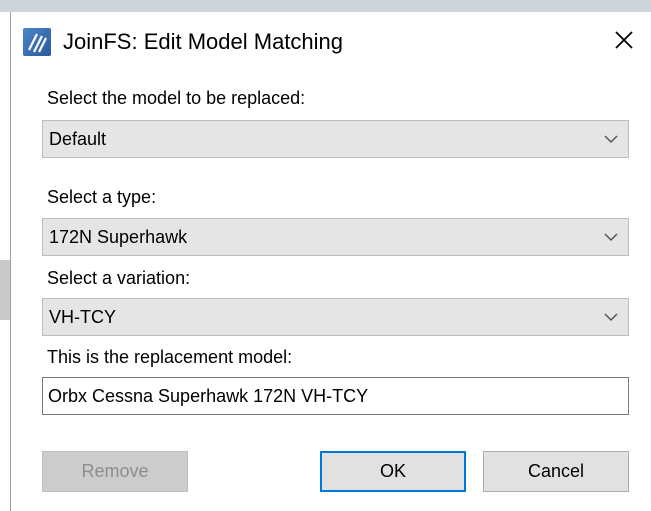 This screenshot has width=651, height=511. Describe the element at coordinates (335, 237) in the screenshot. I see `type-dropdown: 172N Superhawk` at that location.